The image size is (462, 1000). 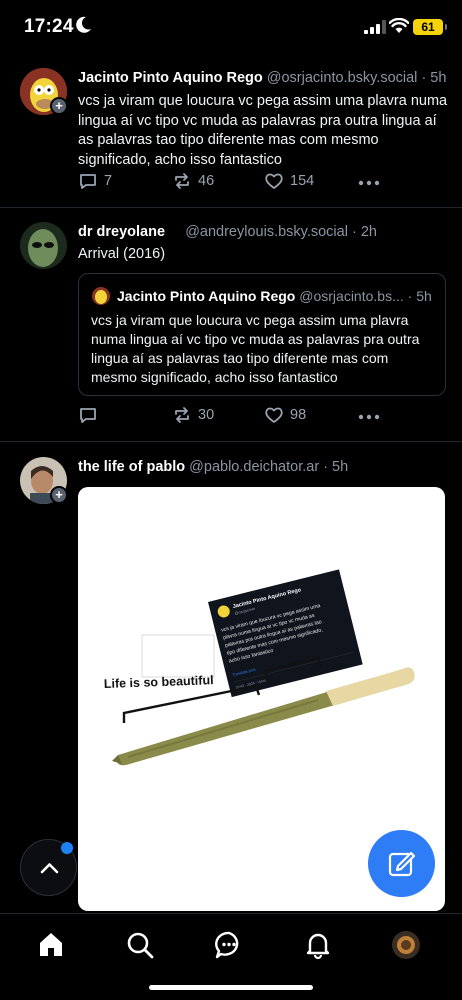 I want to click on repost-button: 46, so click(x=193, y=181).